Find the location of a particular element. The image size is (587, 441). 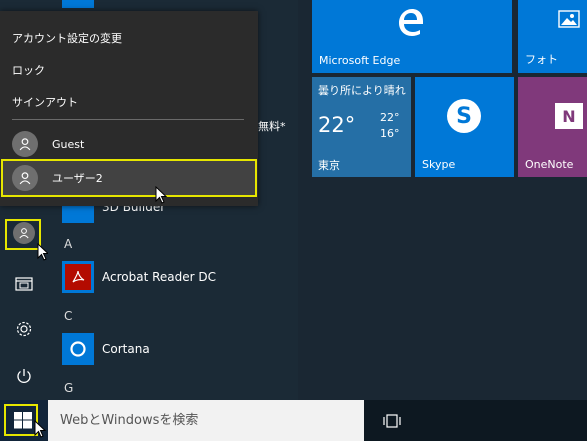

user-item-guest: Guest is located at coordinates (48, 144).